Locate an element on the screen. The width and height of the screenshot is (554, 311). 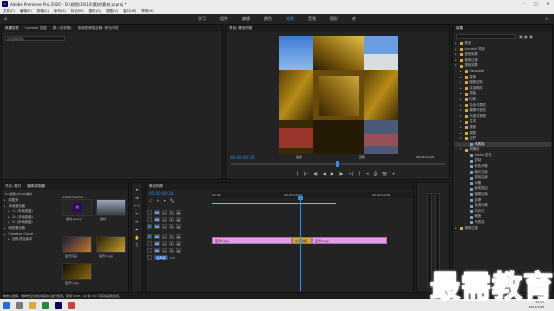
sequence-thumb is located at coordinates (77, 244).